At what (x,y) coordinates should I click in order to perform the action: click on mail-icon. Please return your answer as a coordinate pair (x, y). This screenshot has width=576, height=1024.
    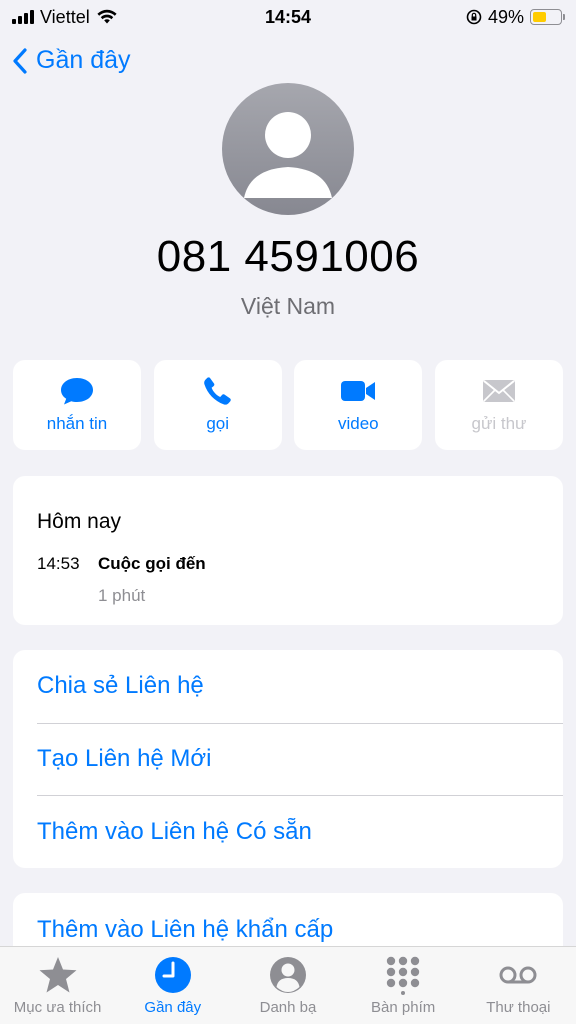
    Looking at the image, I should click on (498, 391).